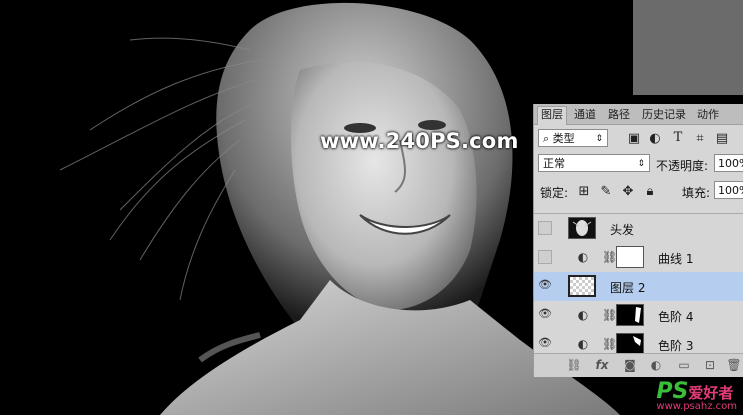 The image size is (743, 415). Describe the element at coordinates (696, 193) in the screenshot. I see `fill-label: 填充:` at that location.